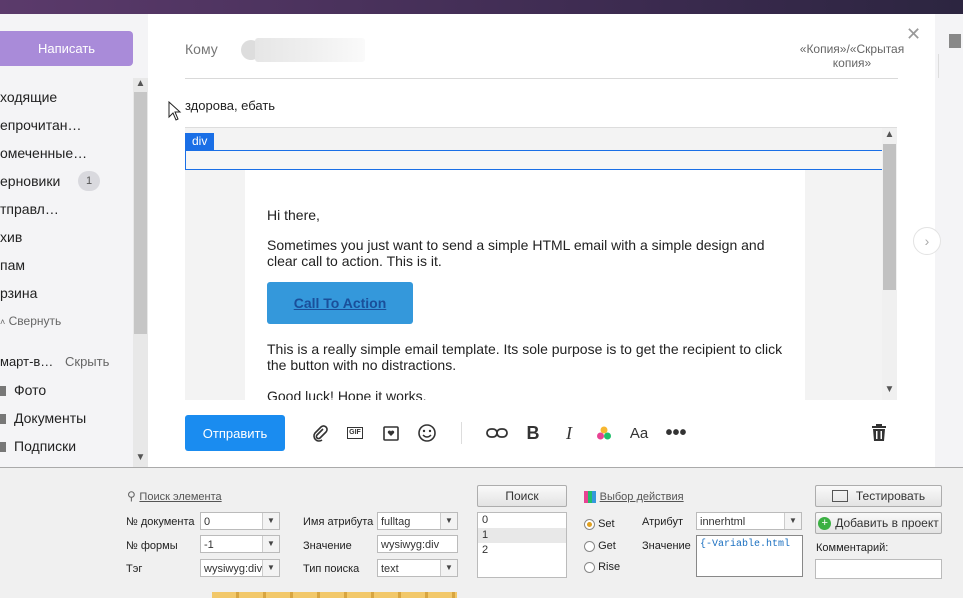 The height and width of the screenshot is (598, 963). Describe the element at coordinates (338, 522) in the screenshot. I see `attr-name-label: Имя атрибута` at that location.